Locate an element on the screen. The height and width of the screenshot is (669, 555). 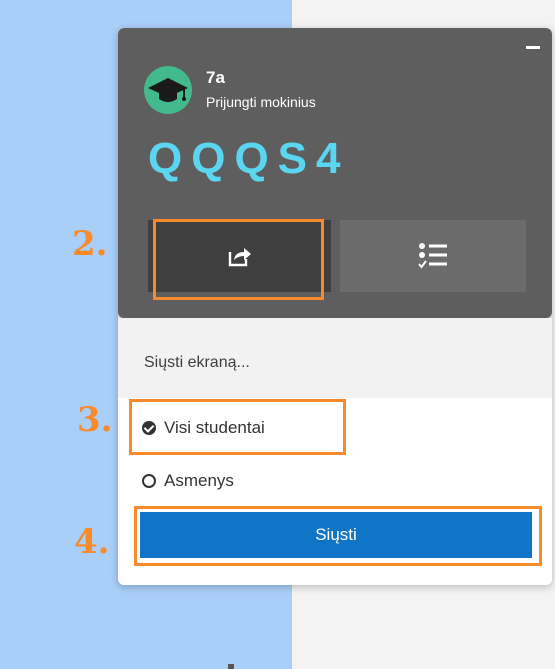
step-label-3: 3. is located at coordinates (95, 420).